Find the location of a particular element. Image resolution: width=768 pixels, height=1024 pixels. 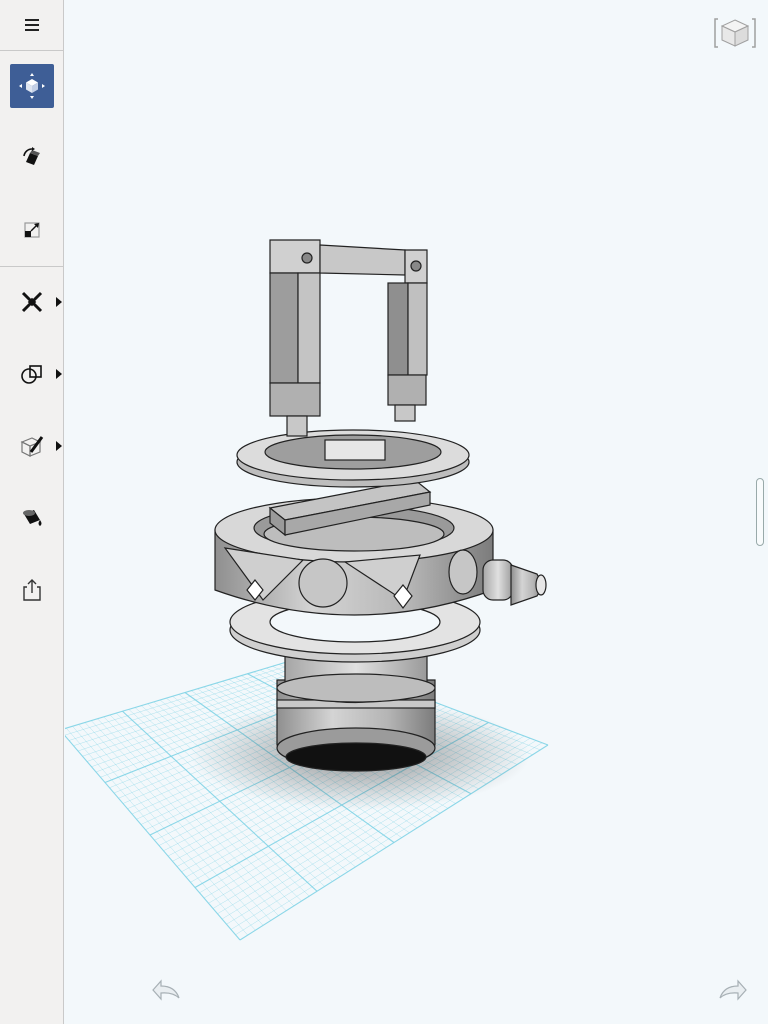

primitives-tool-button is located at coordinates (32, 374).